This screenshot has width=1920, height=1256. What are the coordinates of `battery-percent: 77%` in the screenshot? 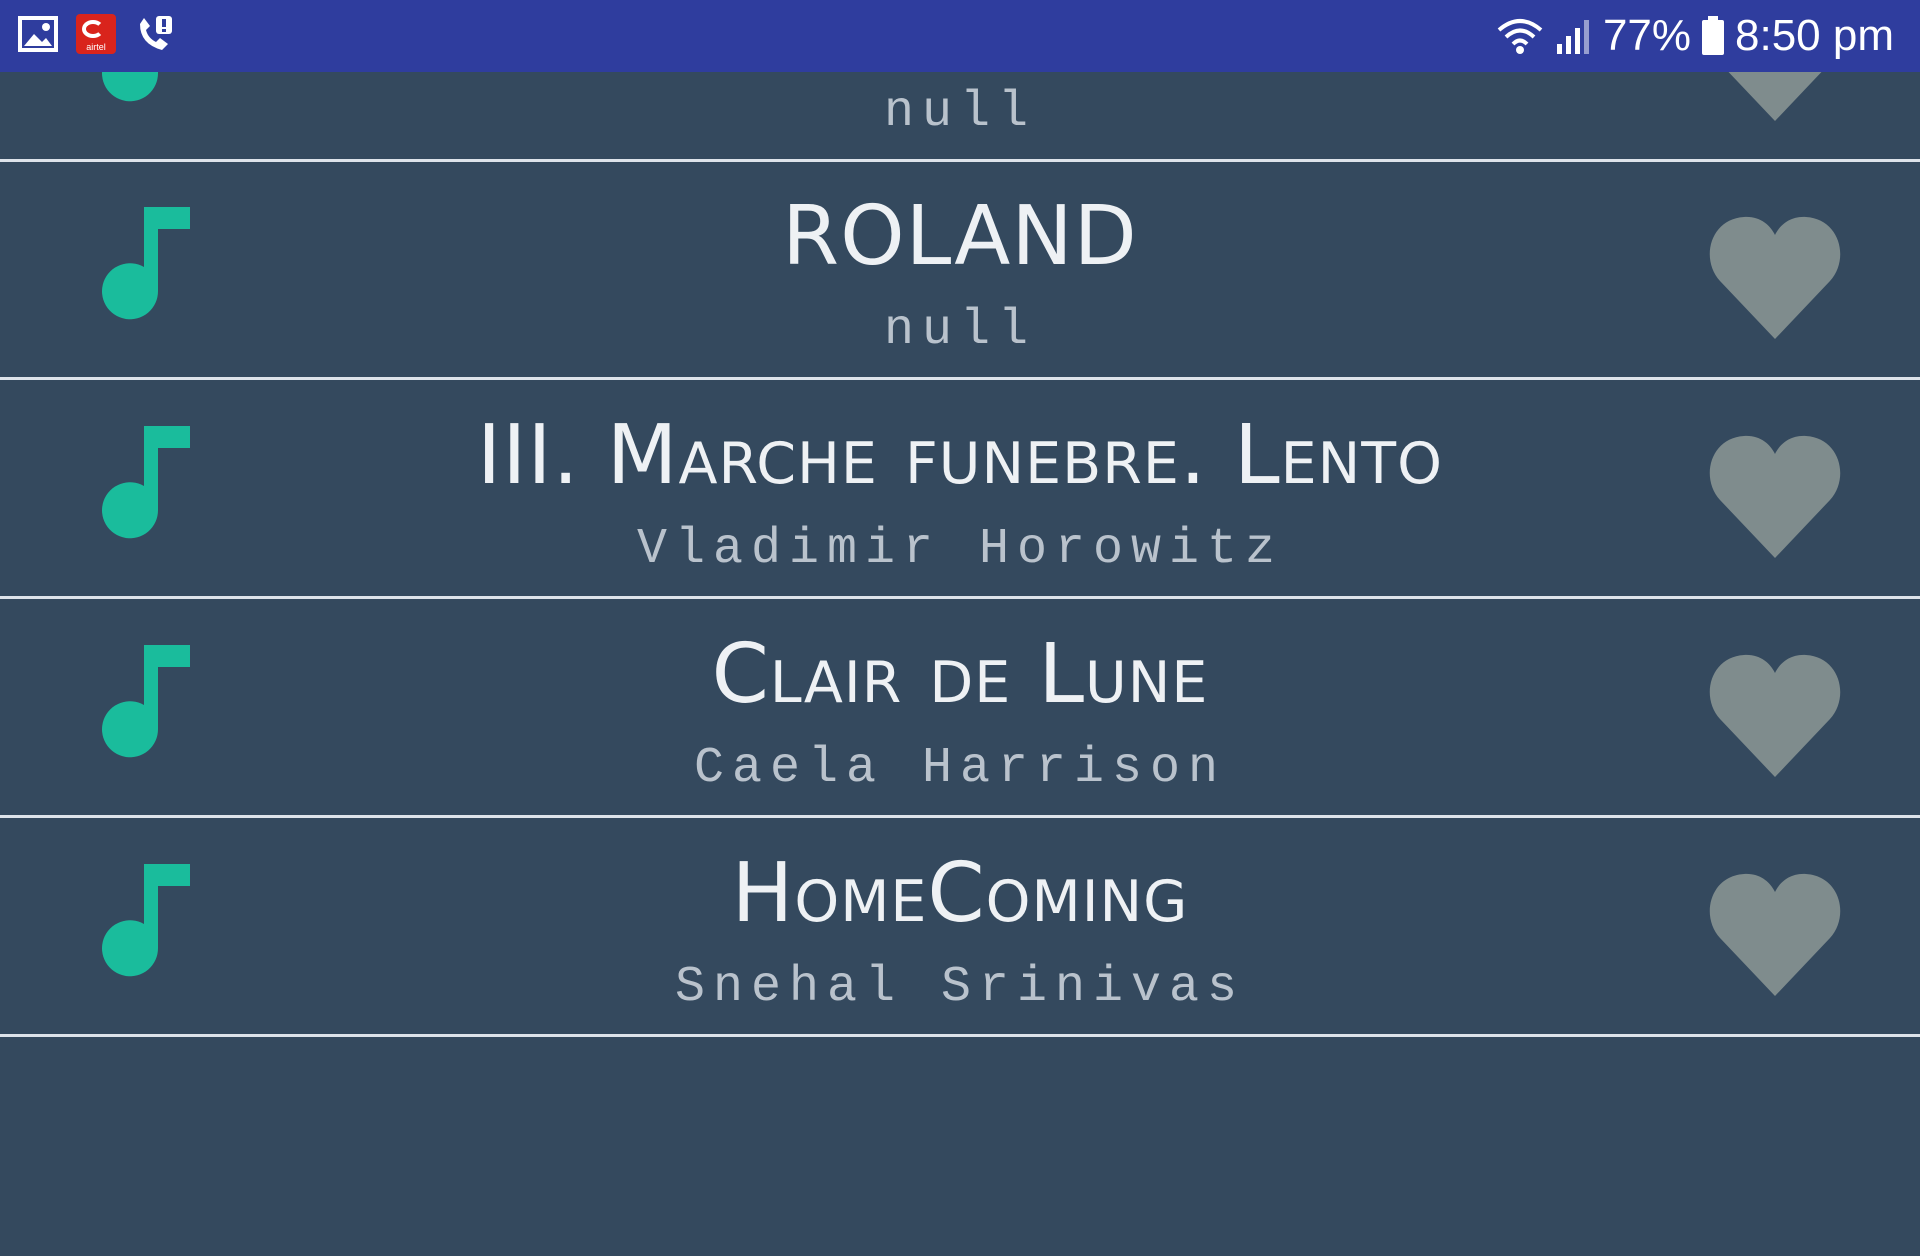 It's located at (1647, 35).